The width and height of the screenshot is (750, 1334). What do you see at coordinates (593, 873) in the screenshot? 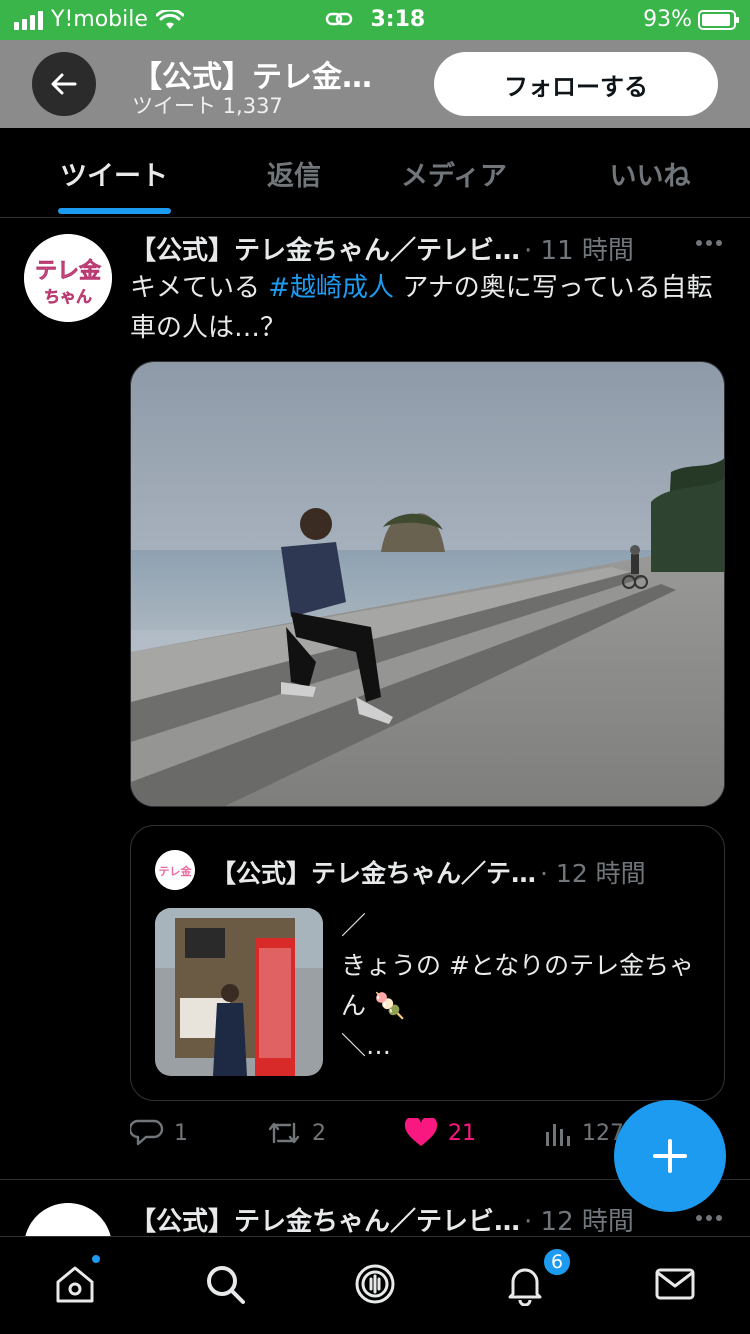
I see `quoted-time: · 12 時間` at bounding box center [593, 873].